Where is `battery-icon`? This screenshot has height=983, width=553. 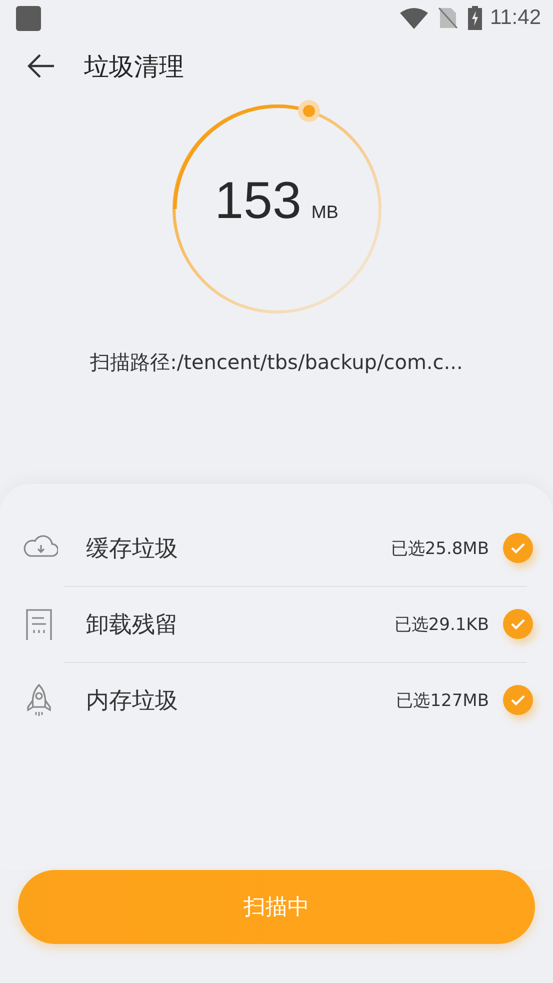 battery-icon is located at coordinates (475, 18).